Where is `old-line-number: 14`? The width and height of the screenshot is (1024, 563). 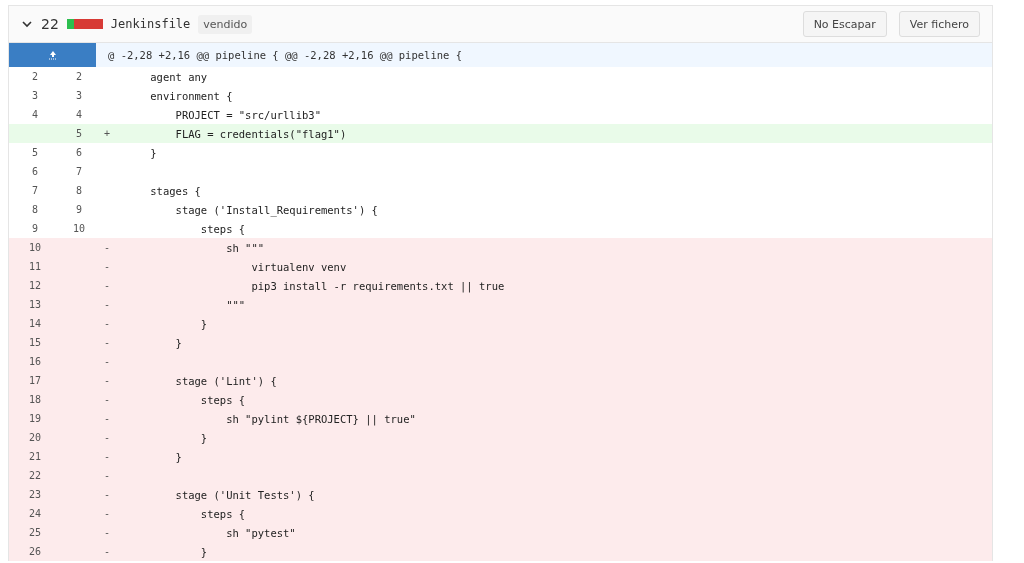
old-line-number: 14 is located at coordinates (34, 323).